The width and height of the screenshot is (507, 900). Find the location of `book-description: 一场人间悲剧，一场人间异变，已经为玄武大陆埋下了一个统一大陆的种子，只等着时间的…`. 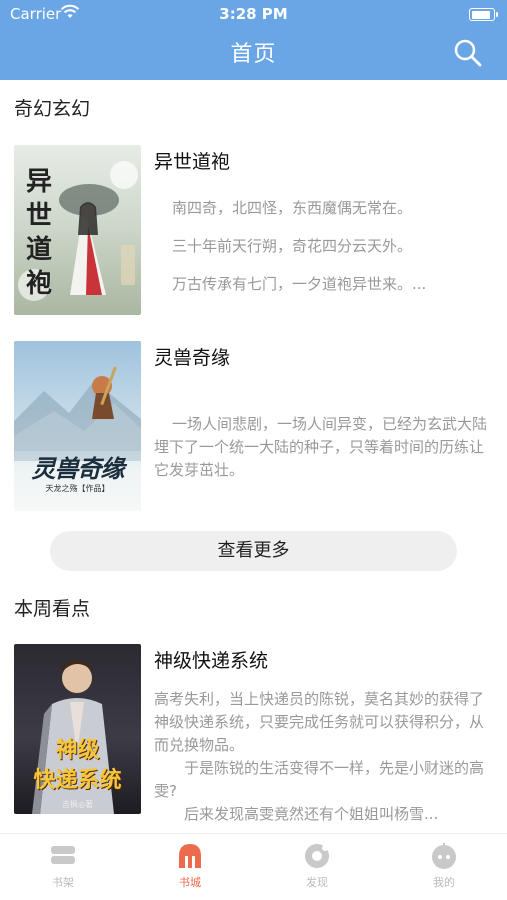

book-description: 一场人间悲剧，一场人间异变，已经为玄武大陆埋下了一个统一大陆的种子，只等着时间的… is located at coordinates (321, 447).